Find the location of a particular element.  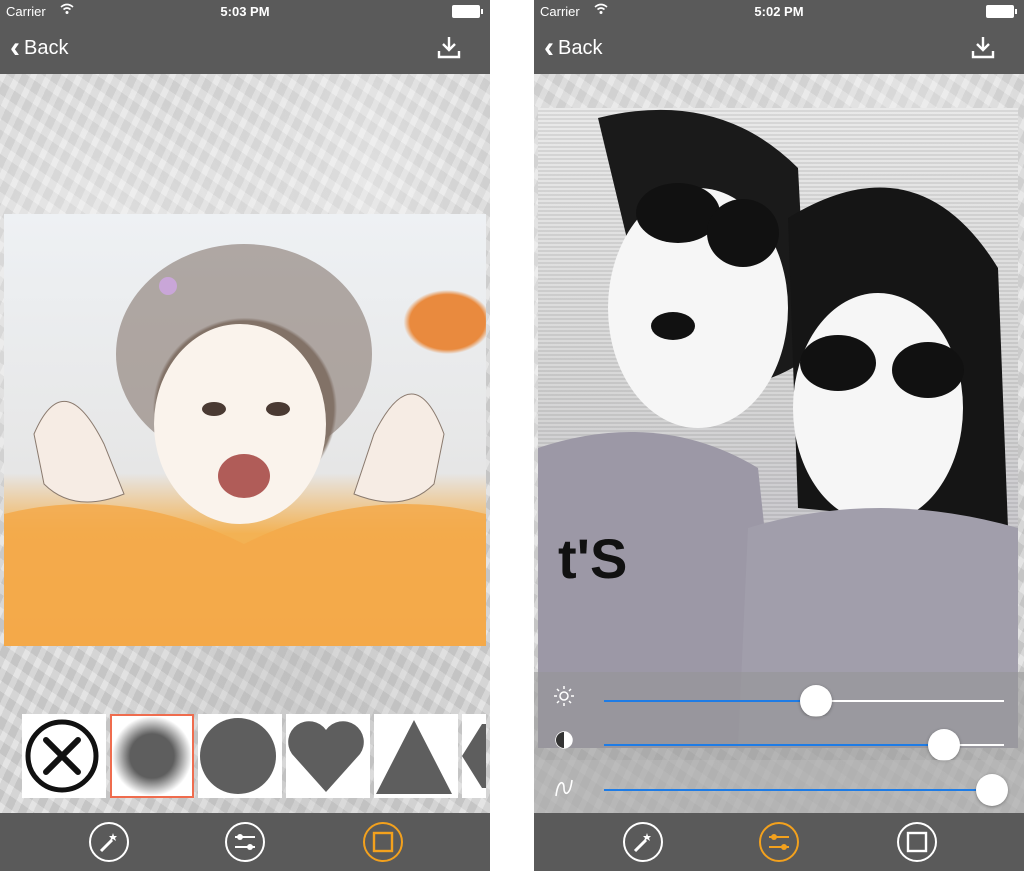

hexagon-shape is located at coordinates (474, 756).